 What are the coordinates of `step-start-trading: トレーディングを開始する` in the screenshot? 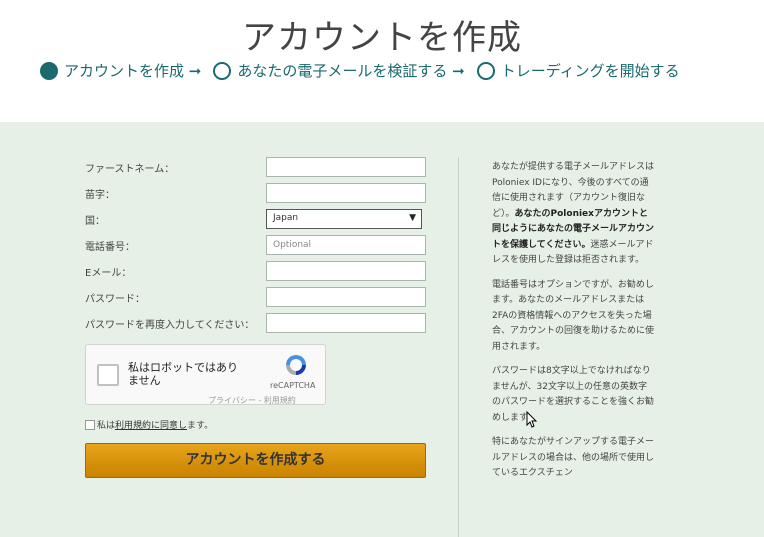 It's located at (578, 70).